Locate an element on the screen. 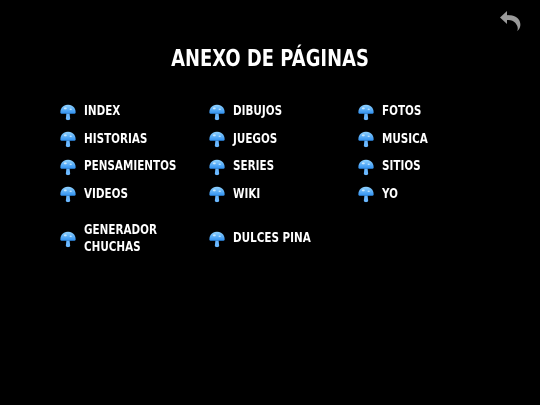 This screenshot has height=405, width=540. link-label: DULCES PINA is located at coordinates (272, 238).